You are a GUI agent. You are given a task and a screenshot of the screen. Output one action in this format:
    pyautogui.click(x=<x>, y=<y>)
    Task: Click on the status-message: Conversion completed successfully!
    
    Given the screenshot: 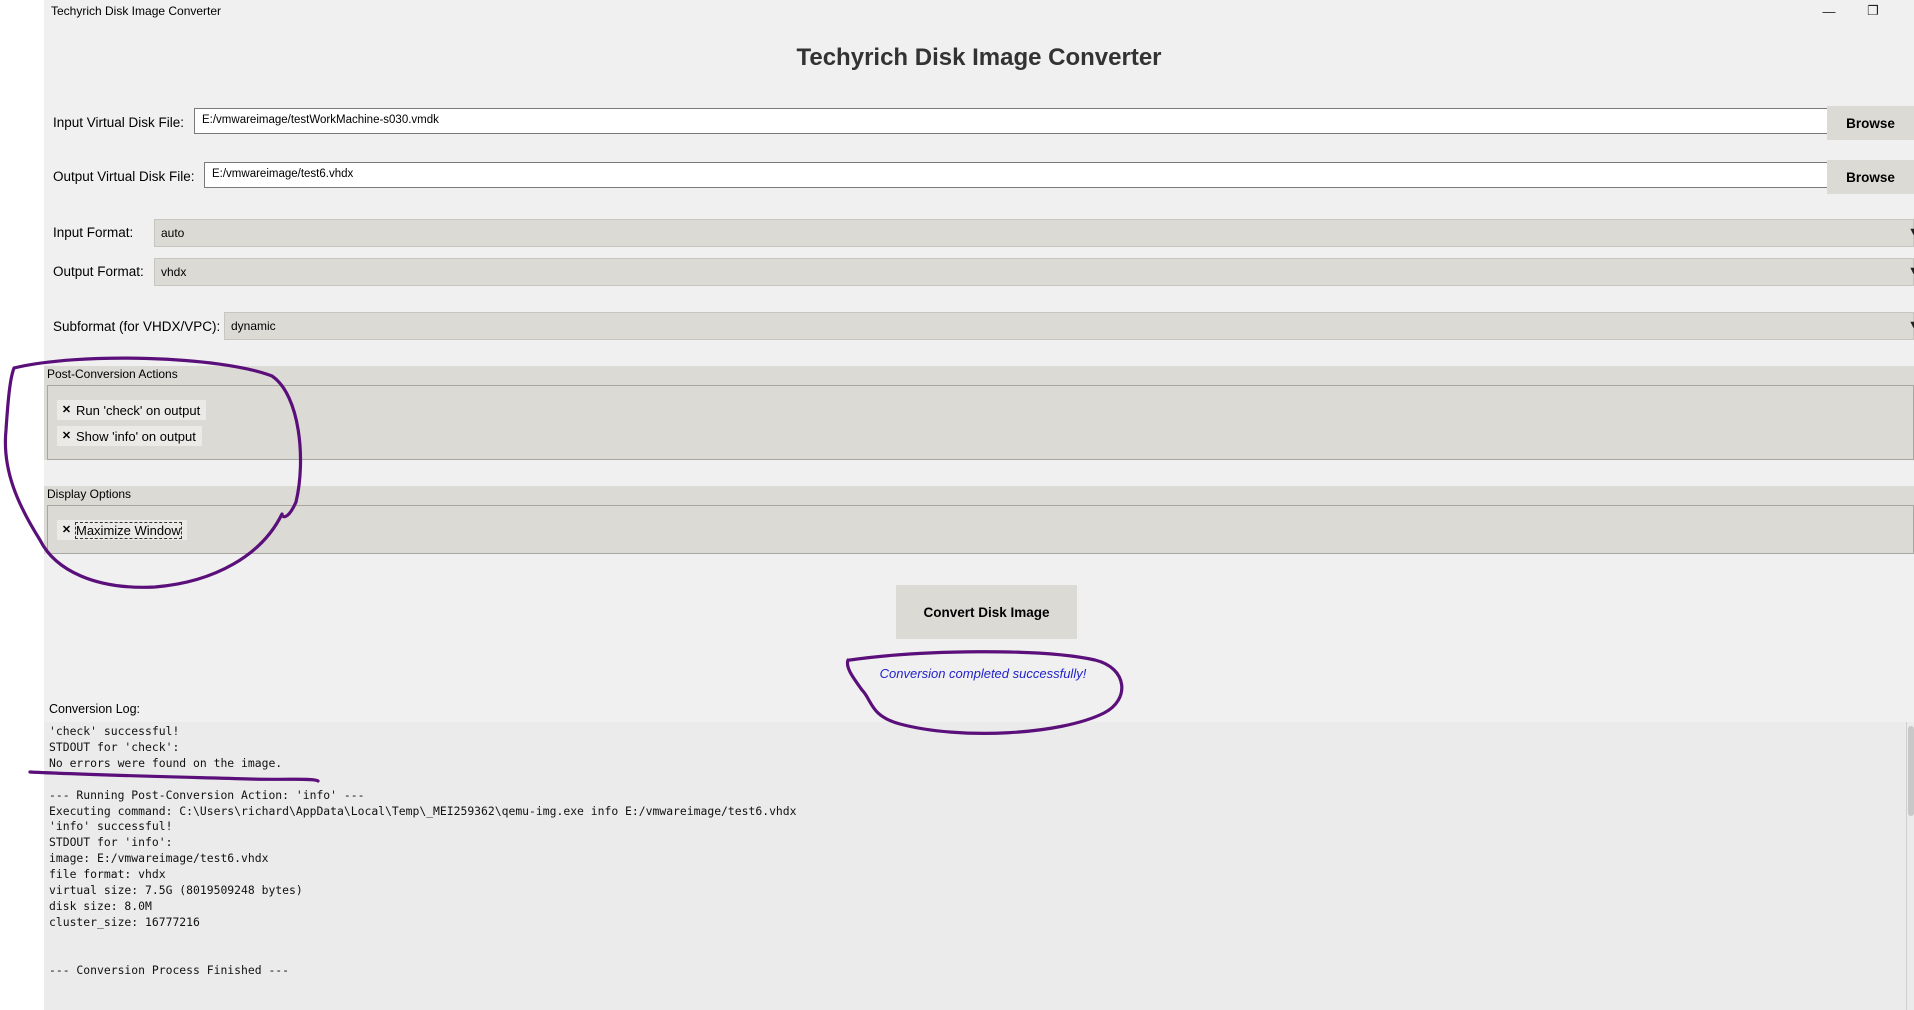 What is the action you would take?
    pyautogui.click(x=983, y=673)
    